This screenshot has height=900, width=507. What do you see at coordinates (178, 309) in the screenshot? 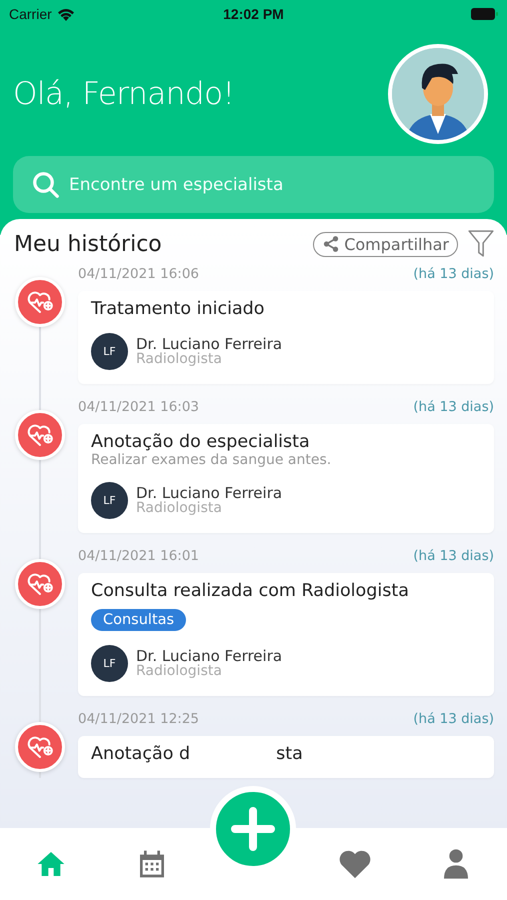
I see `card-title: Tratamento iniciado` at bounding box center [178, 309].